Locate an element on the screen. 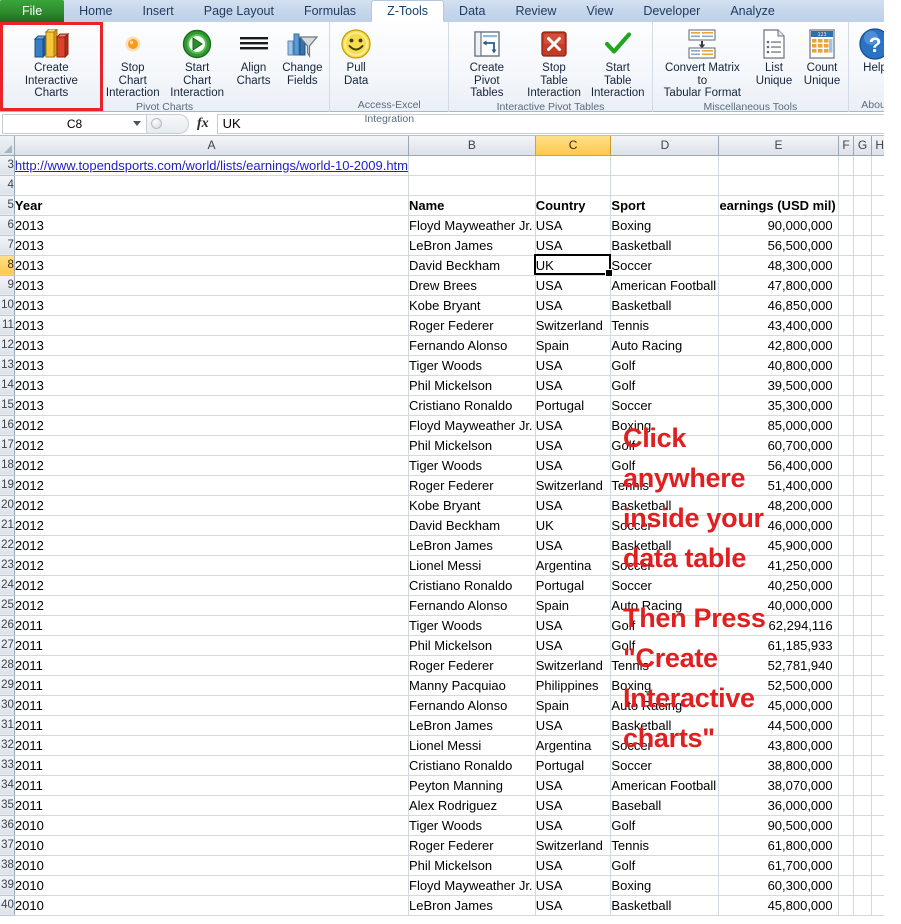 This screenshot has height=924, width=901. cell-E11: 43,400,000 is located at coordinates (778, 325).